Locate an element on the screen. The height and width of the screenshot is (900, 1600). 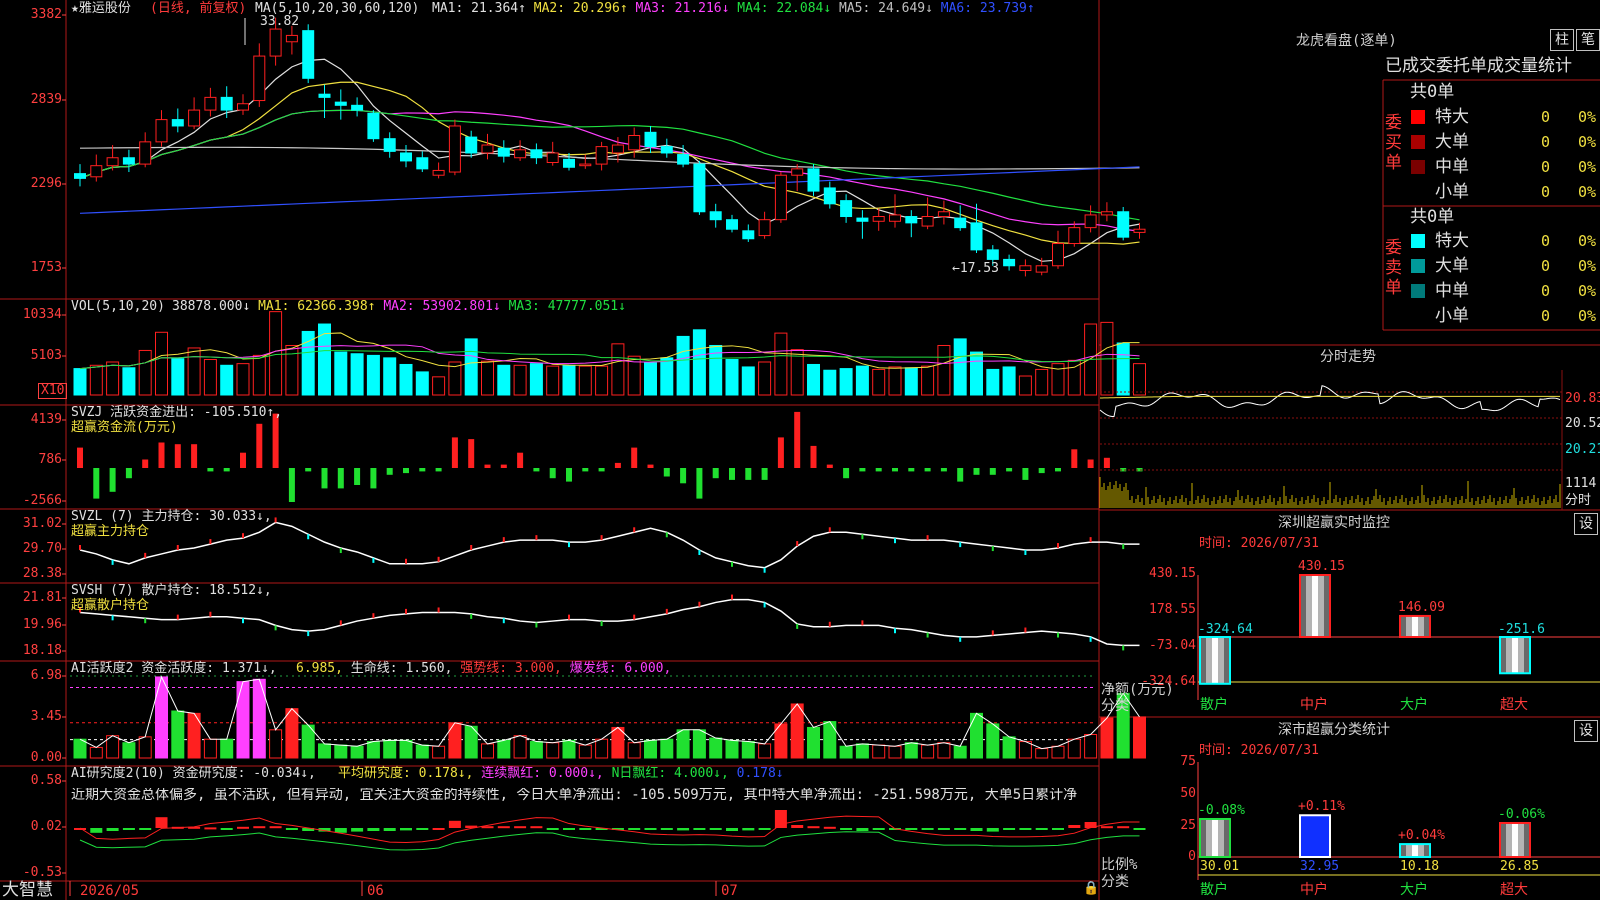
bar-mode-button: 柱 is located at coordinates (1562, 40).